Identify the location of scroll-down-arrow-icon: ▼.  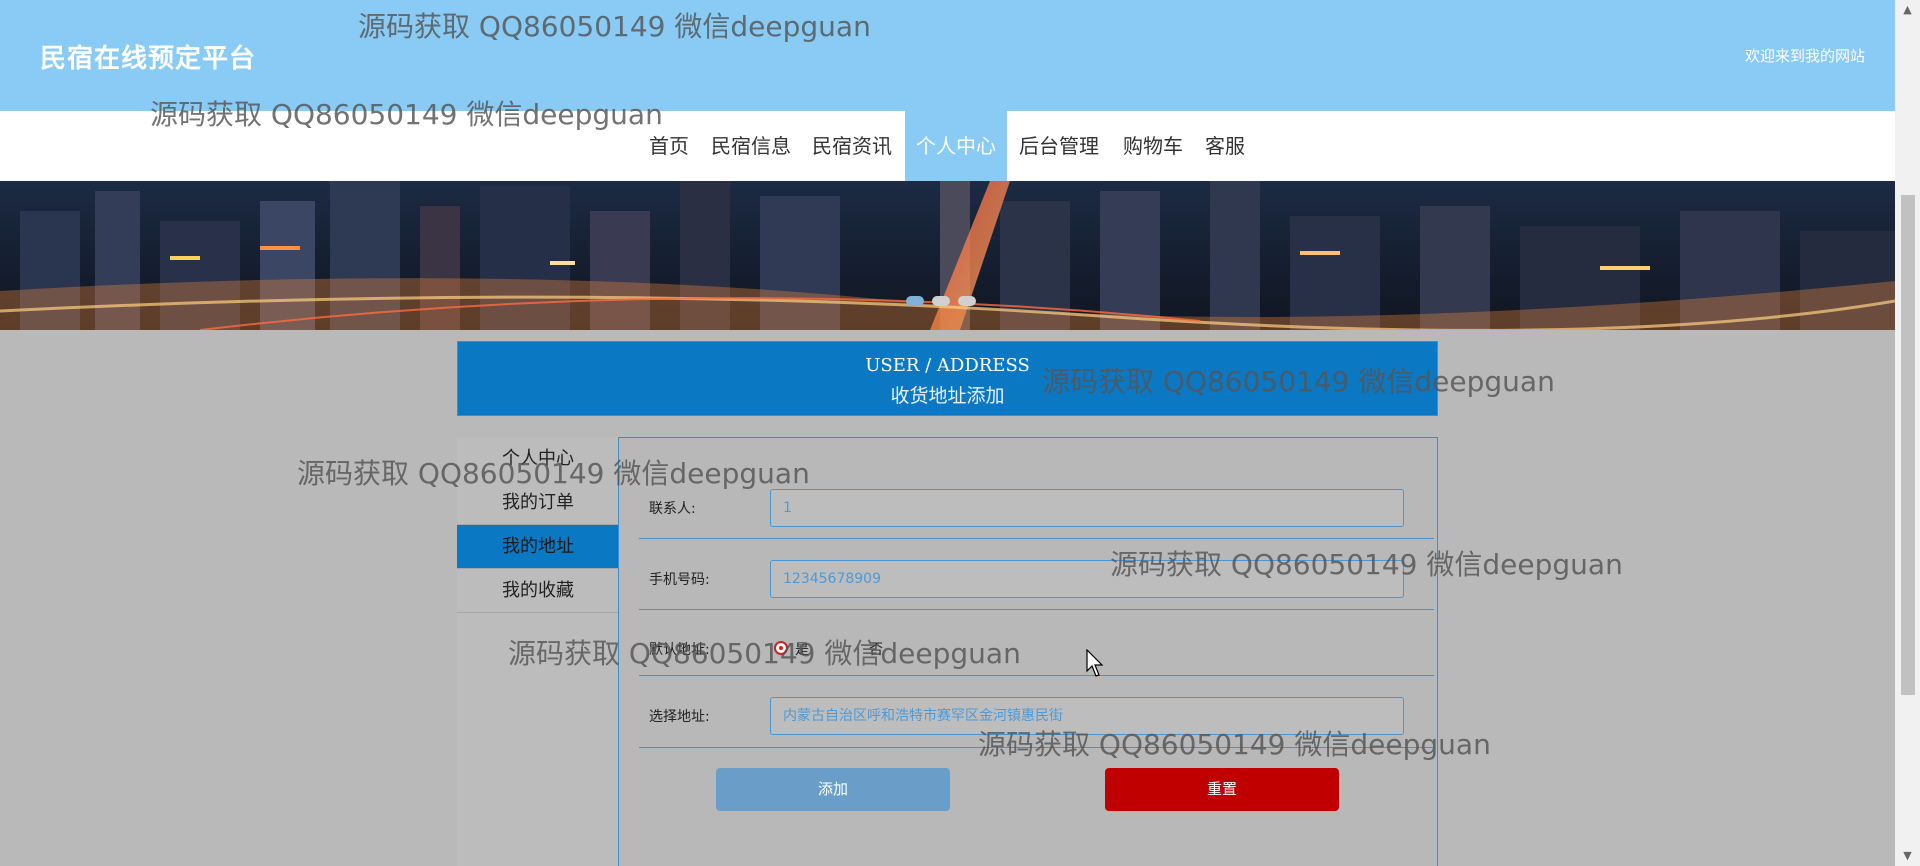
(1907, 856).